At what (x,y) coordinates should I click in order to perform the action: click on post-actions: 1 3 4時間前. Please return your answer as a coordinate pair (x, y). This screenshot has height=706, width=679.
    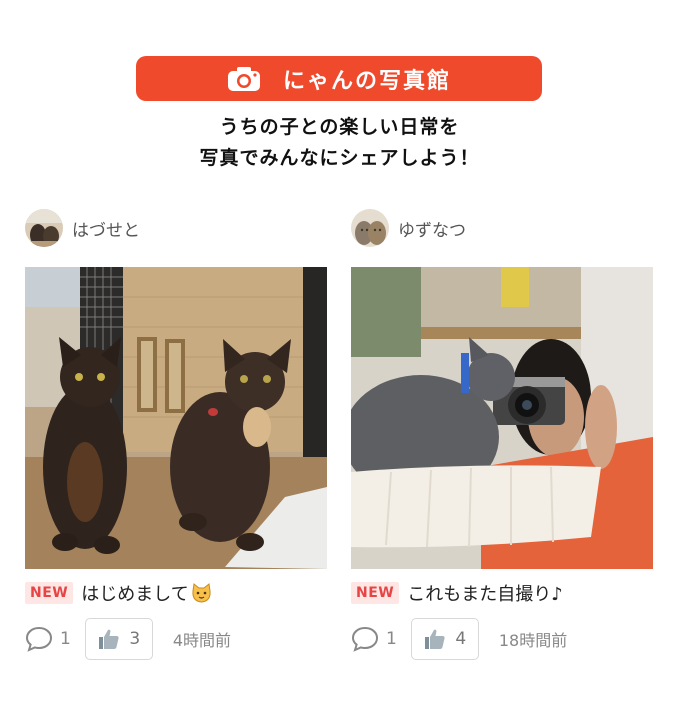
    Looking at the image, I should click on (128, 639).